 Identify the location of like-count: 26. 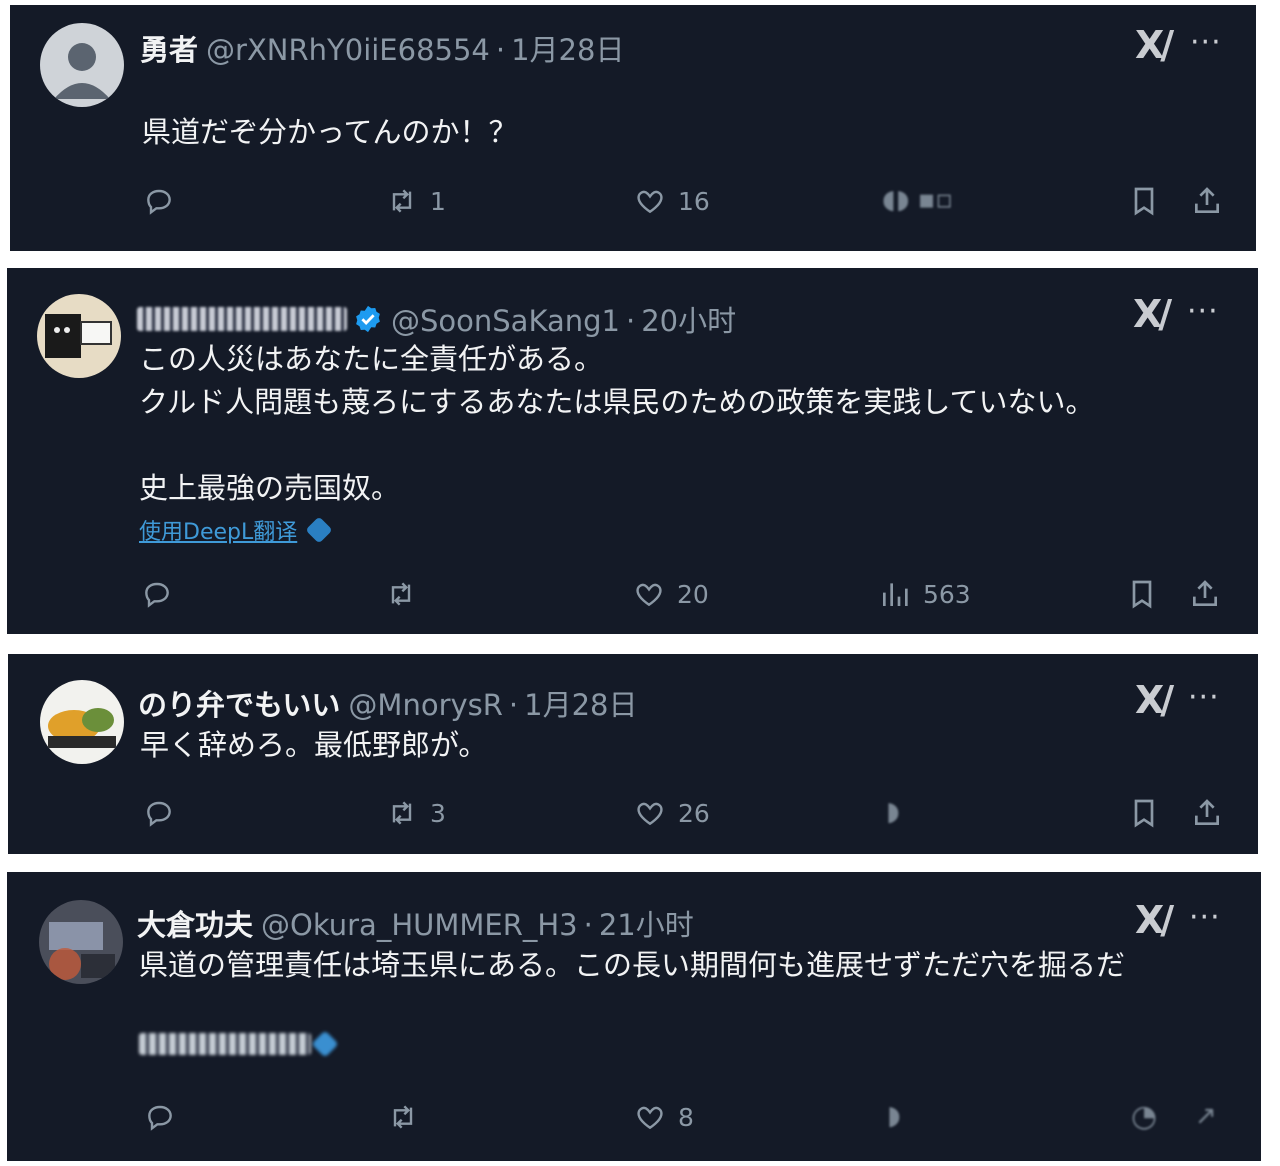
(694, 813).